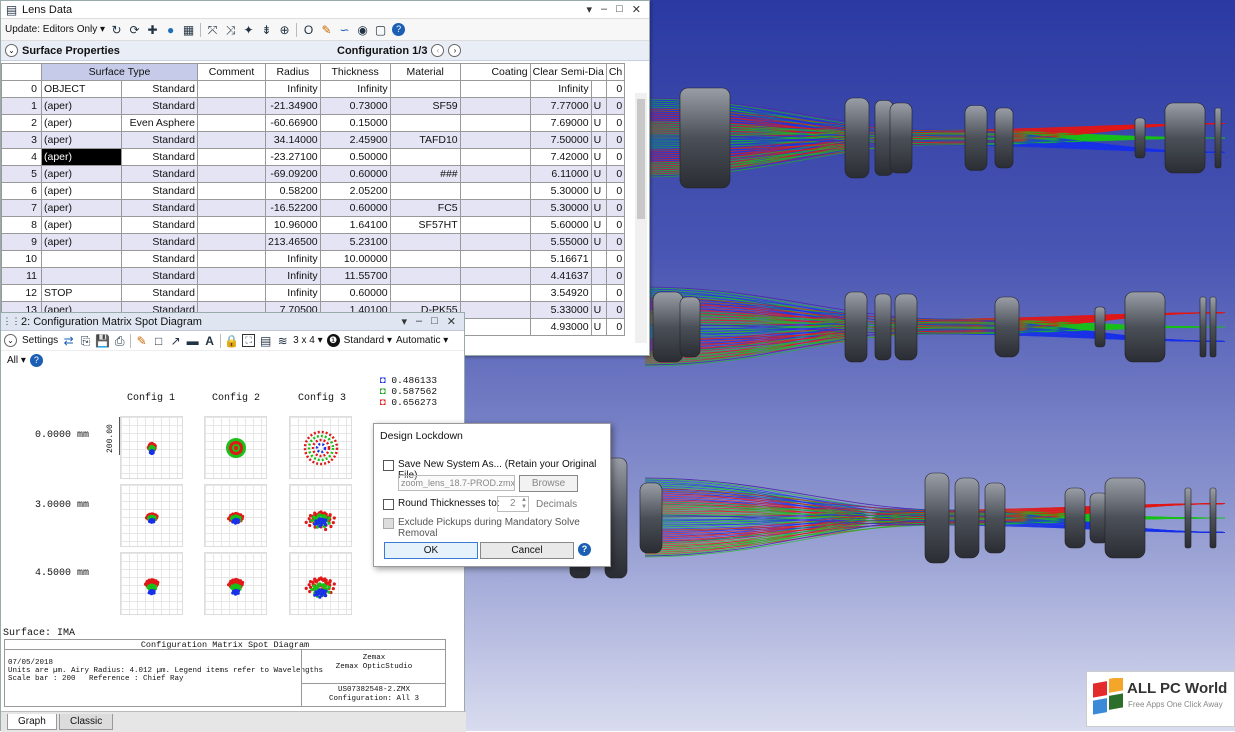 This screenshot has width=1235, height=732. I want to click on thickness-cell: 2.05200, so click(355, 191).